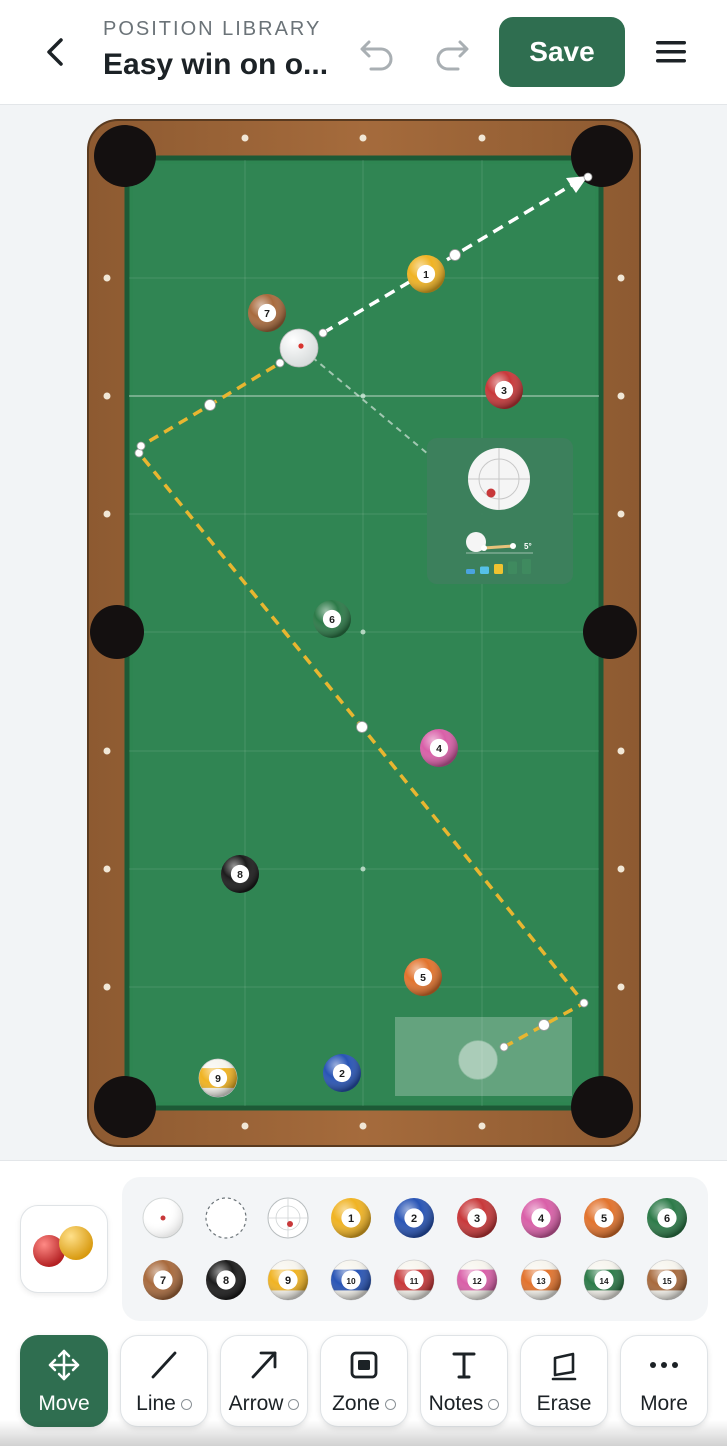  I want to click on spin-panel: 5°, so click(500, 511).